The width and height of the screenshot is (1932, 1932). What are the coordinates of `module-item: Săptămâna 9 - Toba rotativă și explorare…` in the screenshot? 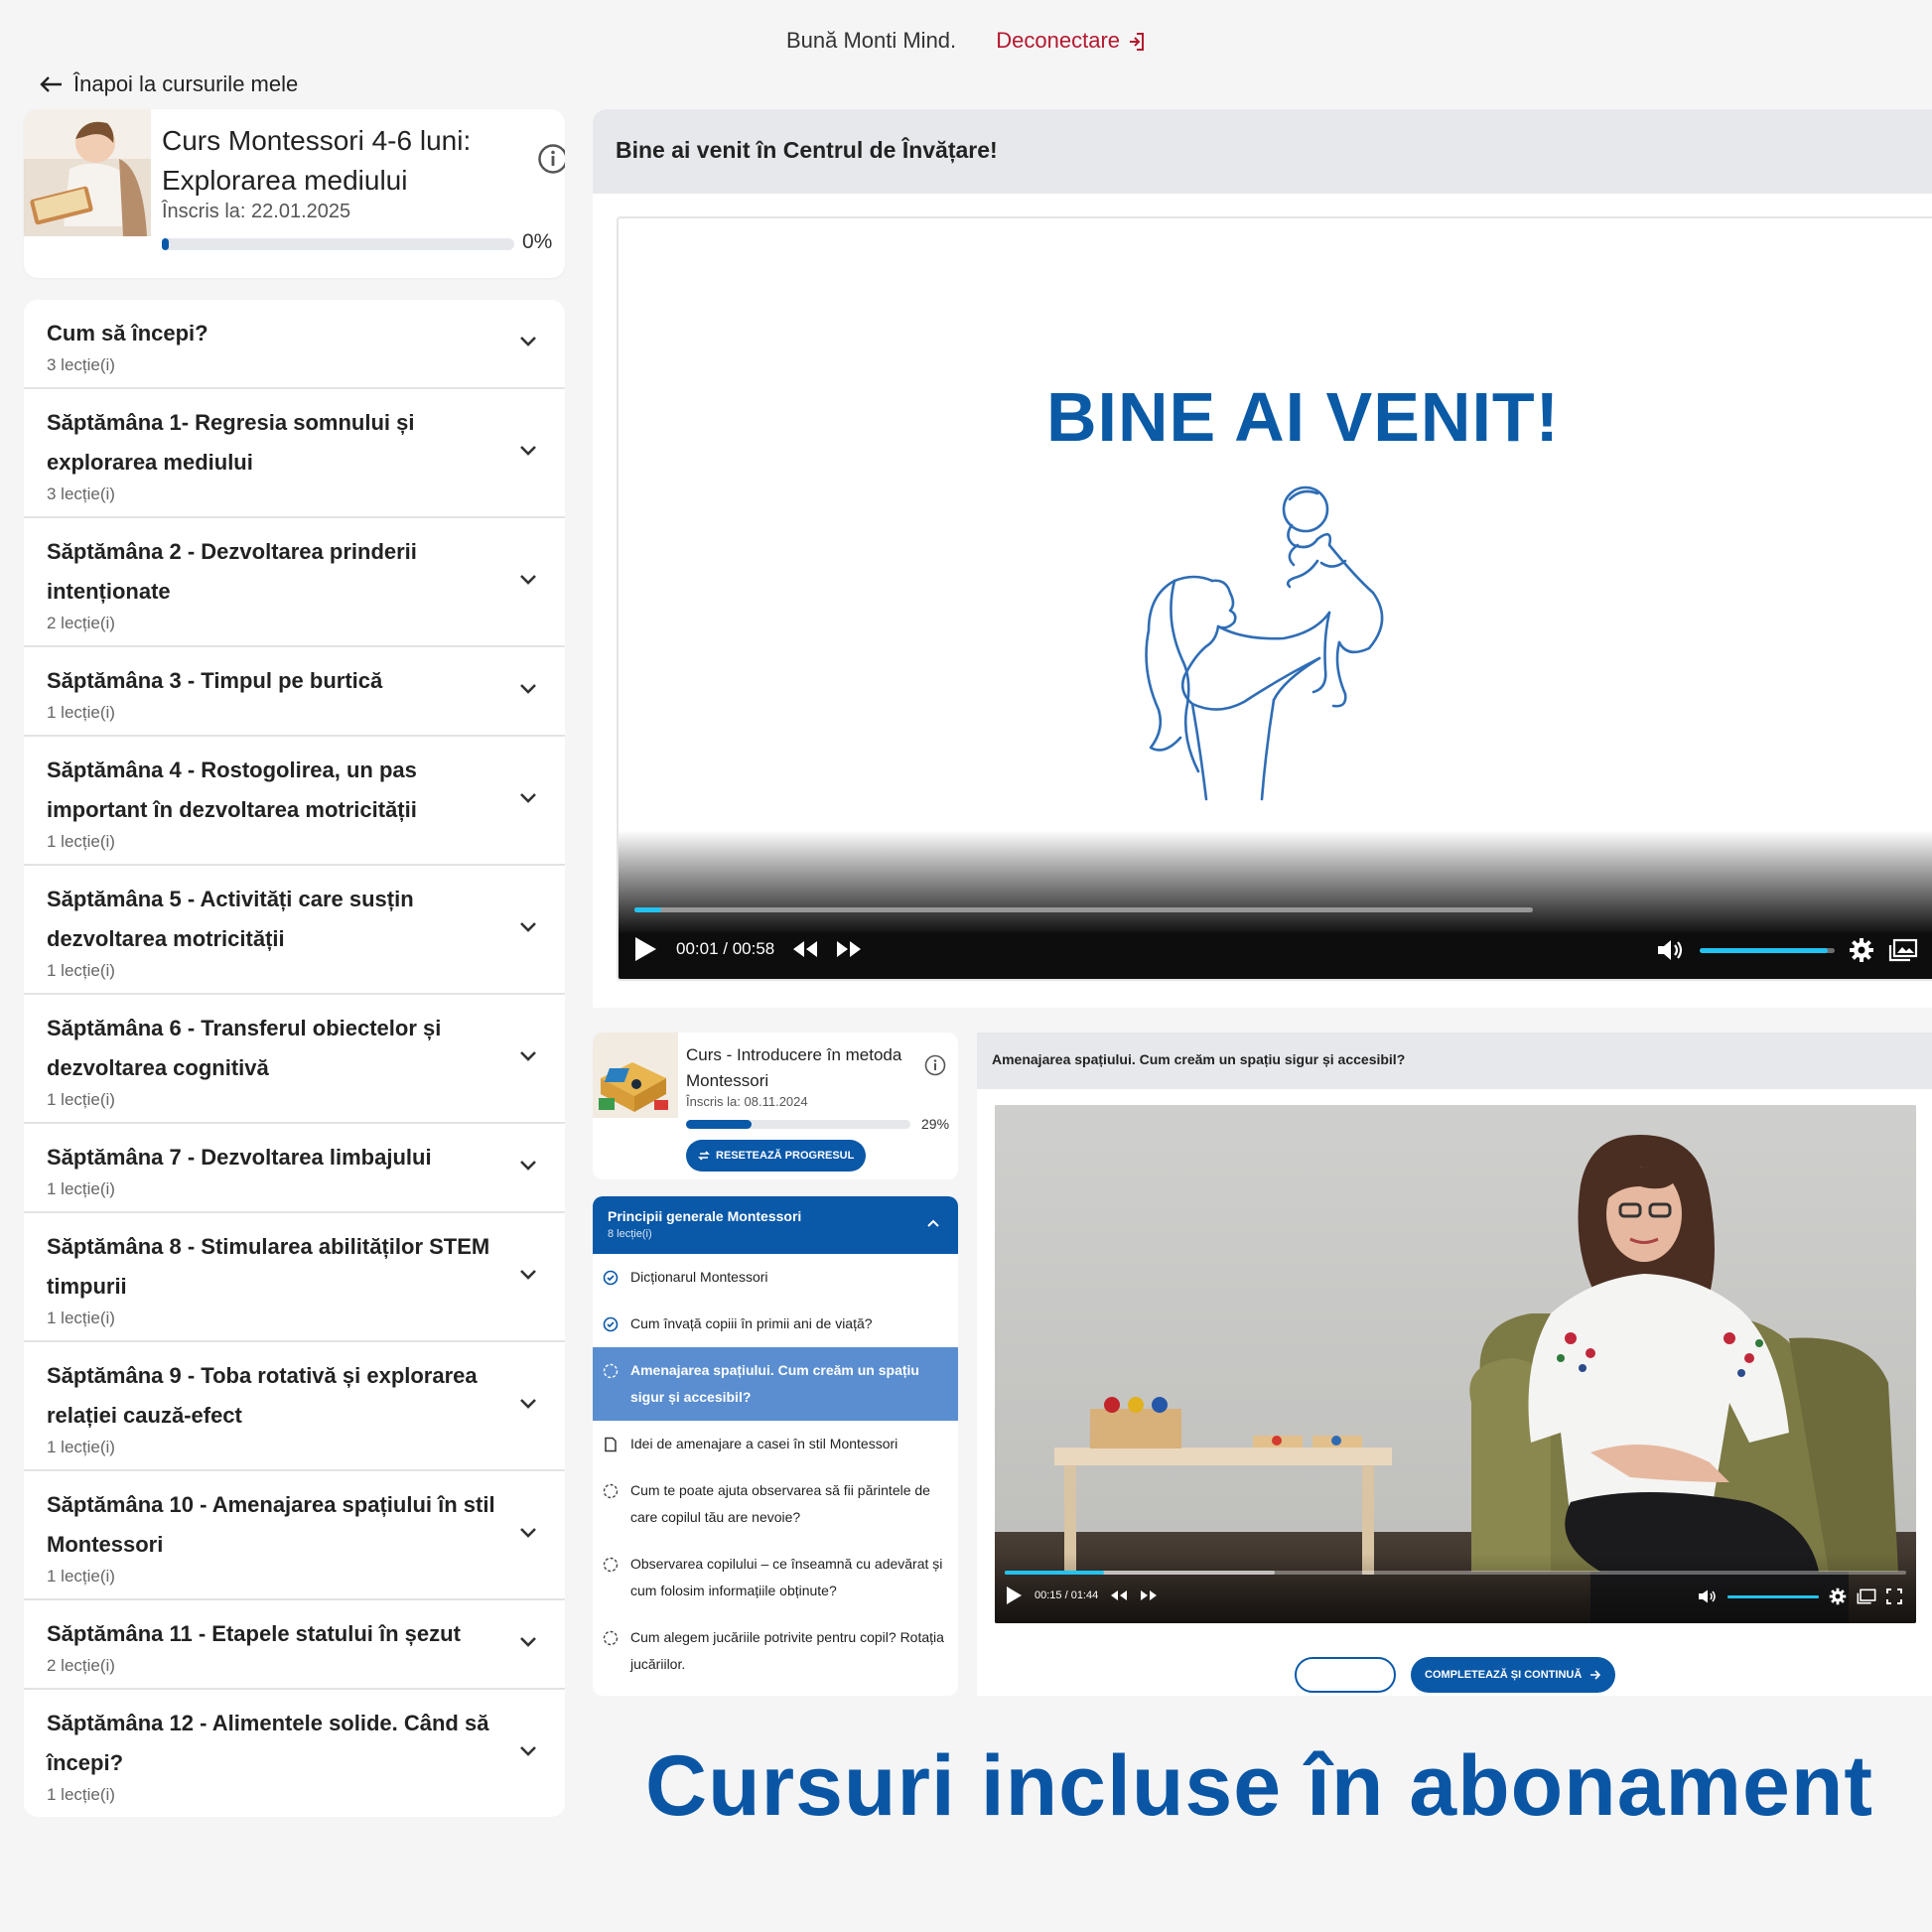 It's located at (294, 1406).